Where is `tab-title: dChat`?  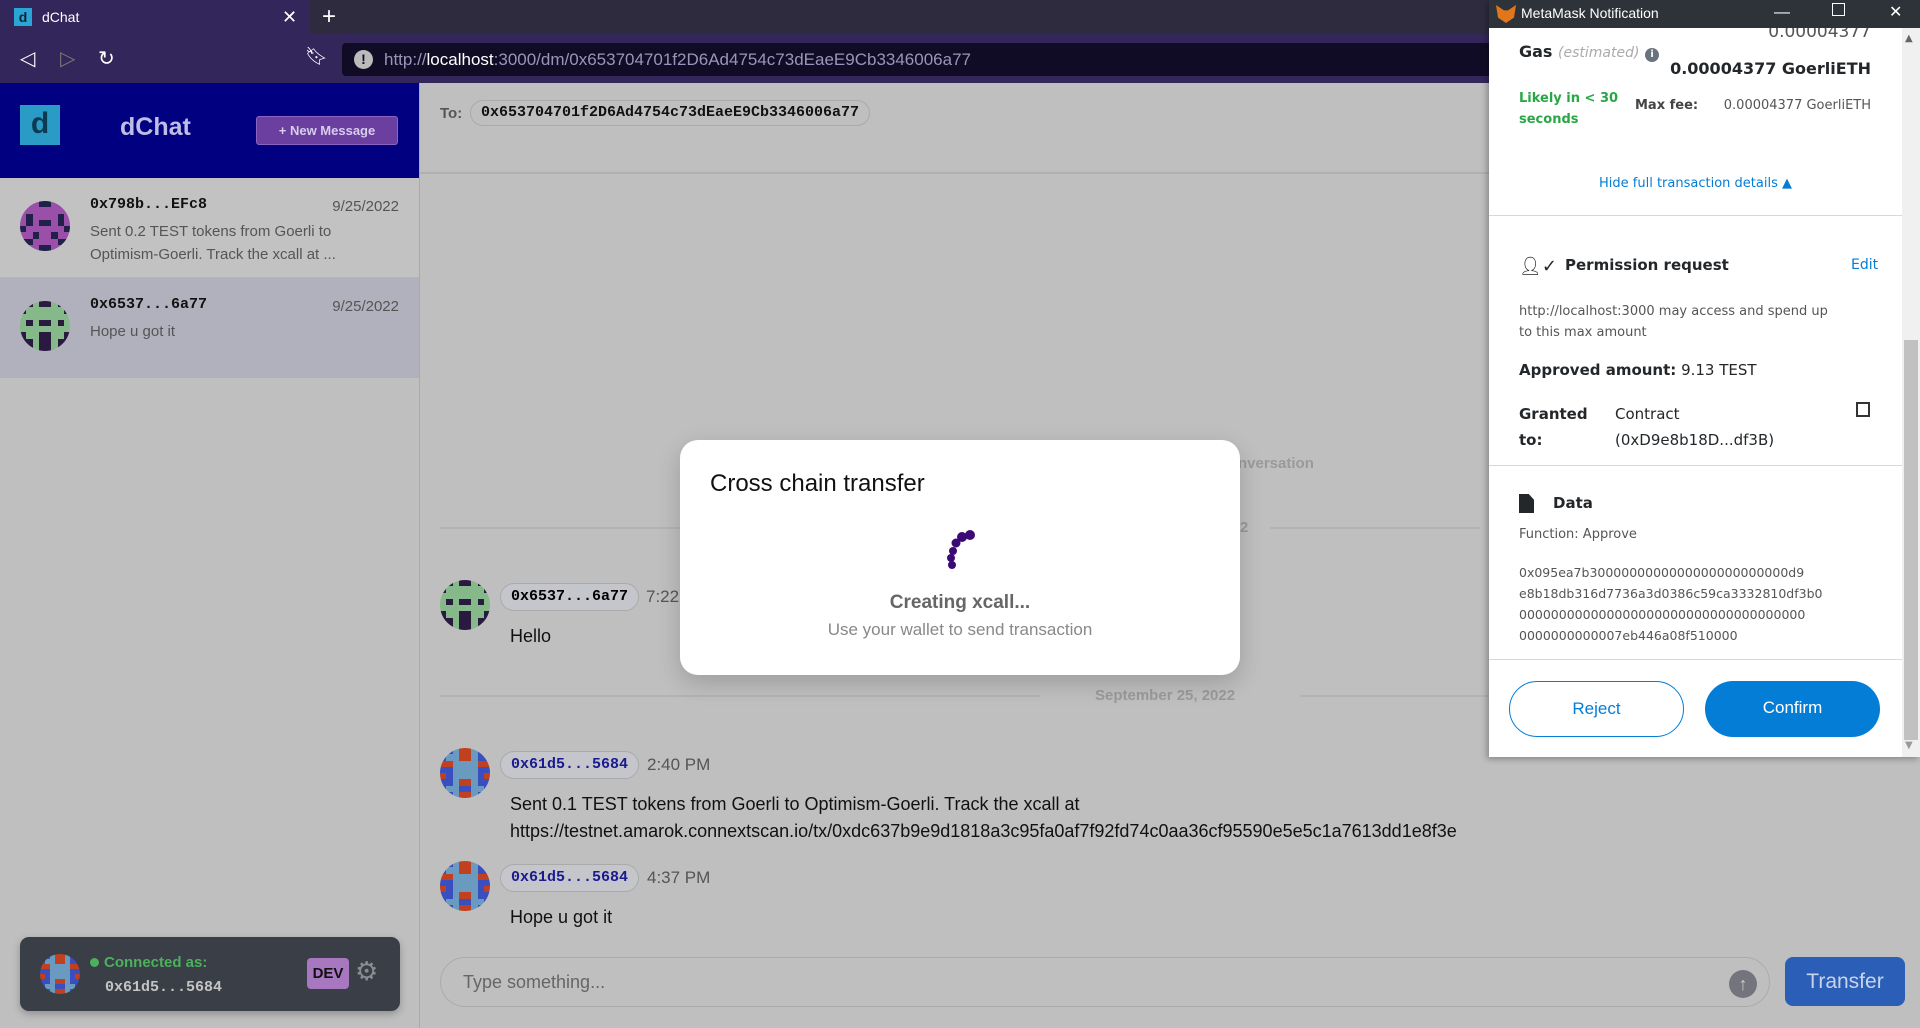
tab-title: dChat is located at coordinates (61, 17).